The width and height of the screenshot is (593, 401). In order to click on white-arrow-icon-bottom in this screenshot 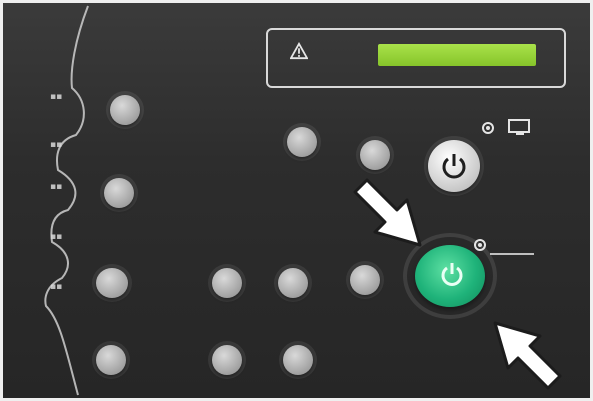, I will do `click(527, 355)`.